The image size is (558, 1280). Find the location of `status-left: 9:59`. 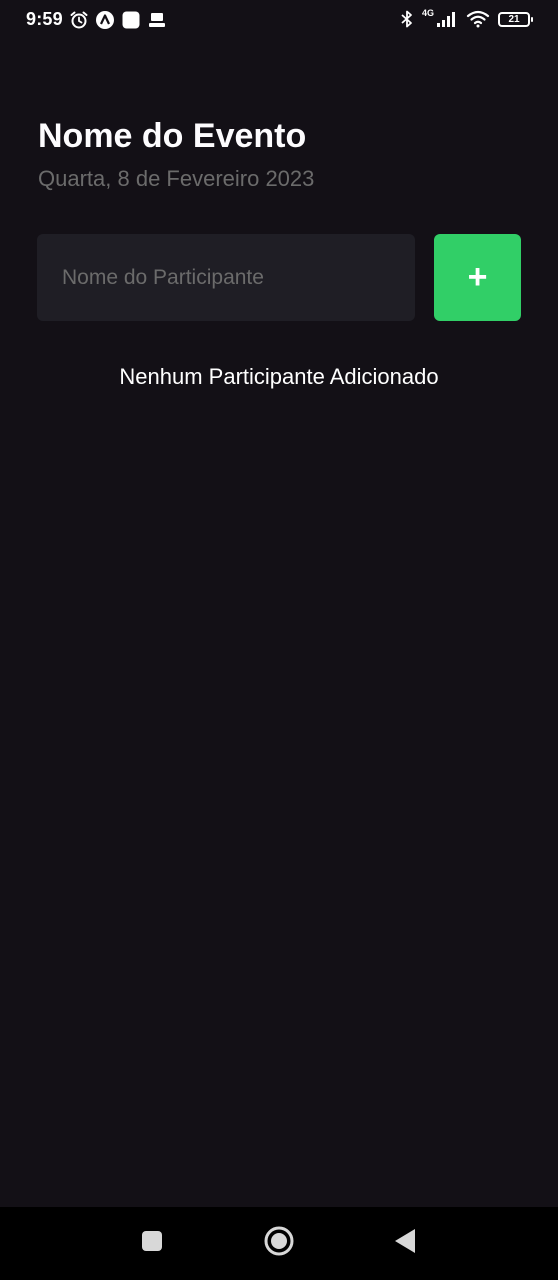

status-left: 9:59 is located at coordinates (96, 19).